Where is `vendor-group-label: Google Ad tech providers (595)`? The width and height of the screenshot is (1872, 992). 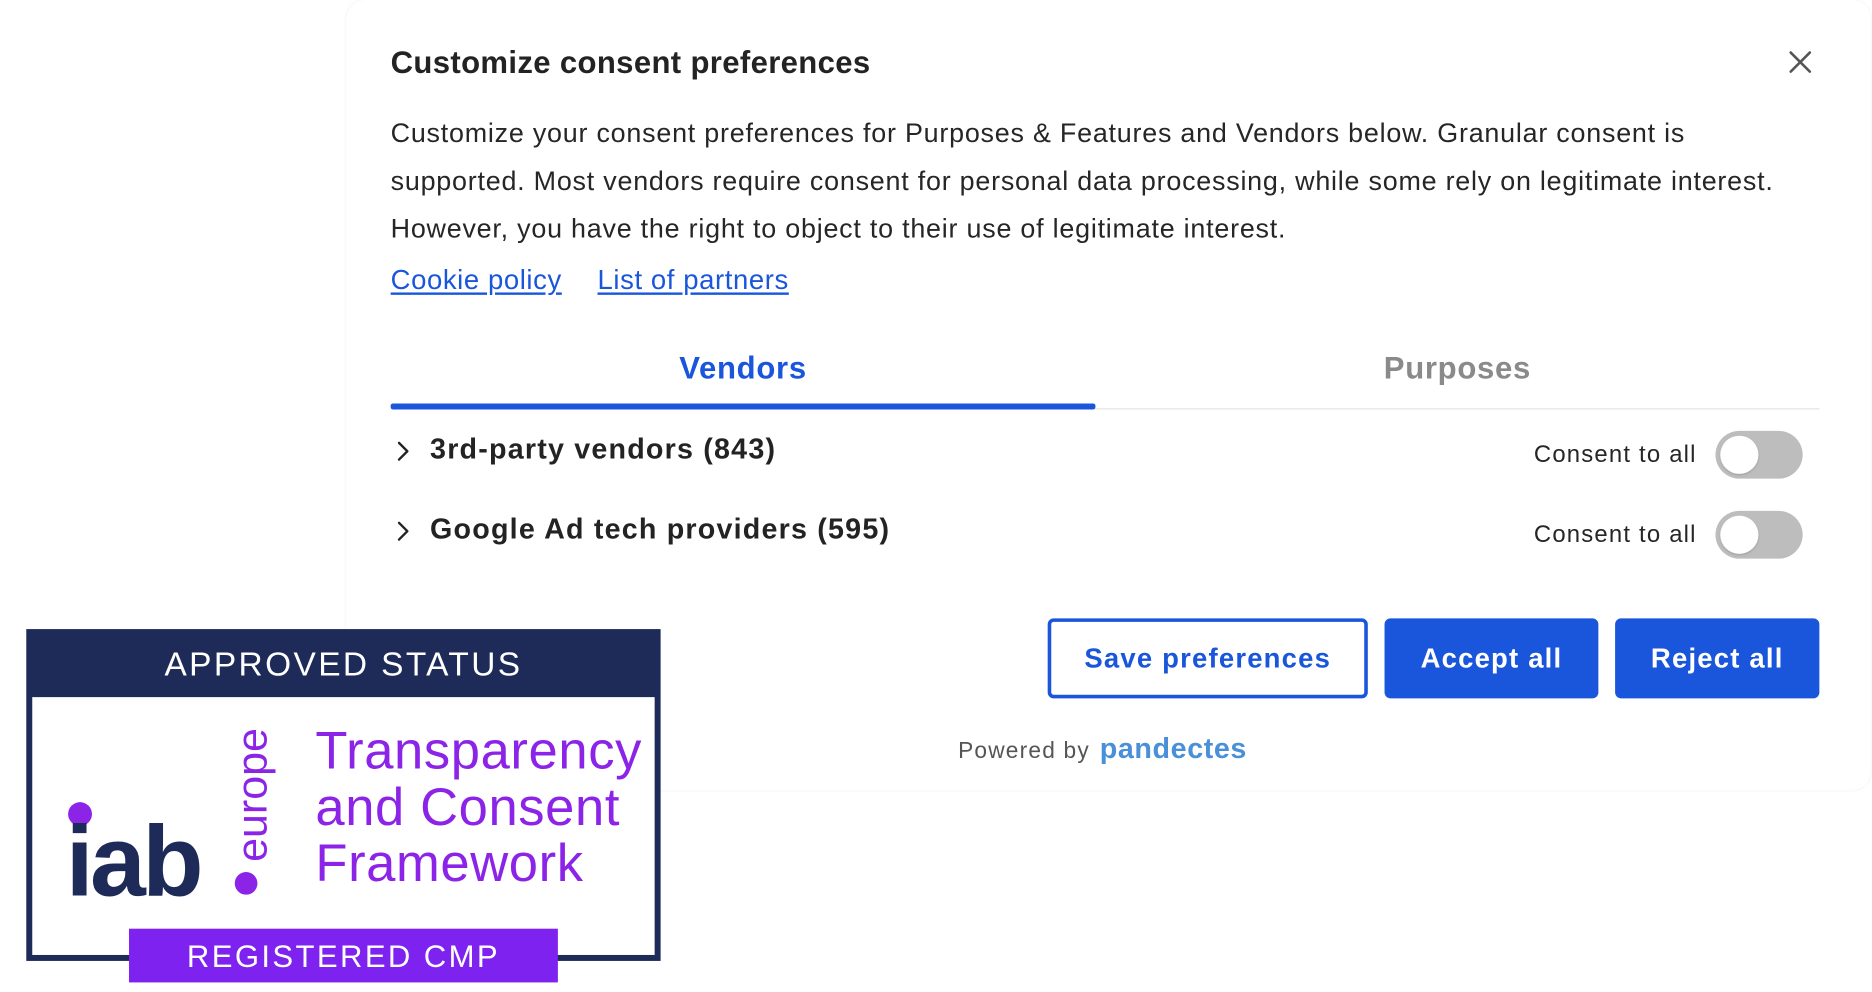
vendor-group-label: Google Ad tech providers (595) is located at coordinates (660, 529).